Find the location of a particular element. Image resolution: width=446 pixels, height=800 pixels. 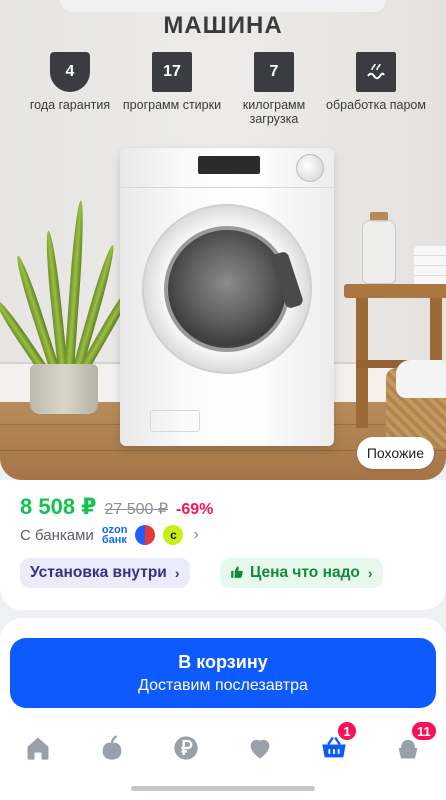

discount-badge: -69% is located at coordinates (195, 509).